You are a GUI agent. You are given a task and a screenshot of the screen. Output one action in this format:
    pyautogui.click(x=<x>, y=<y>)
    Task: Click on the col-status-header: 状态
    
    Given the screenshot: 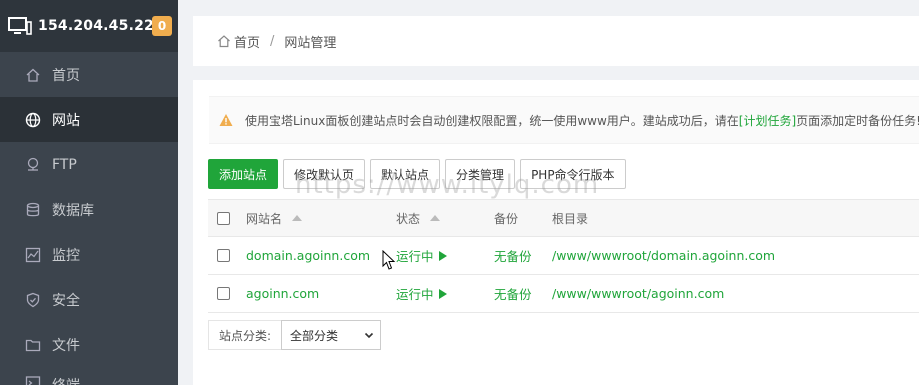 What is the action you would take?
    pyautogui.click(x=408, y=218)
    